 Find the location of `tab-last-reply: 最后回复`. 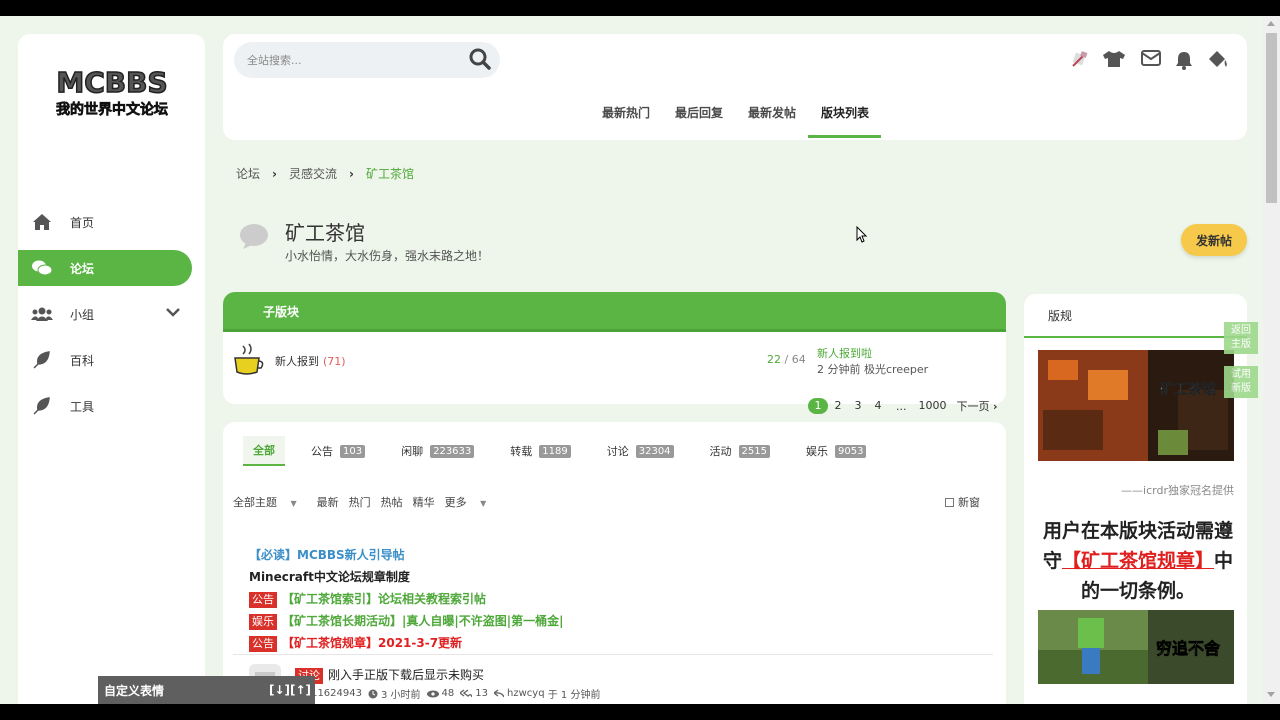

tab-last-reply: 最后回复 is located at coordinates (699, 112).